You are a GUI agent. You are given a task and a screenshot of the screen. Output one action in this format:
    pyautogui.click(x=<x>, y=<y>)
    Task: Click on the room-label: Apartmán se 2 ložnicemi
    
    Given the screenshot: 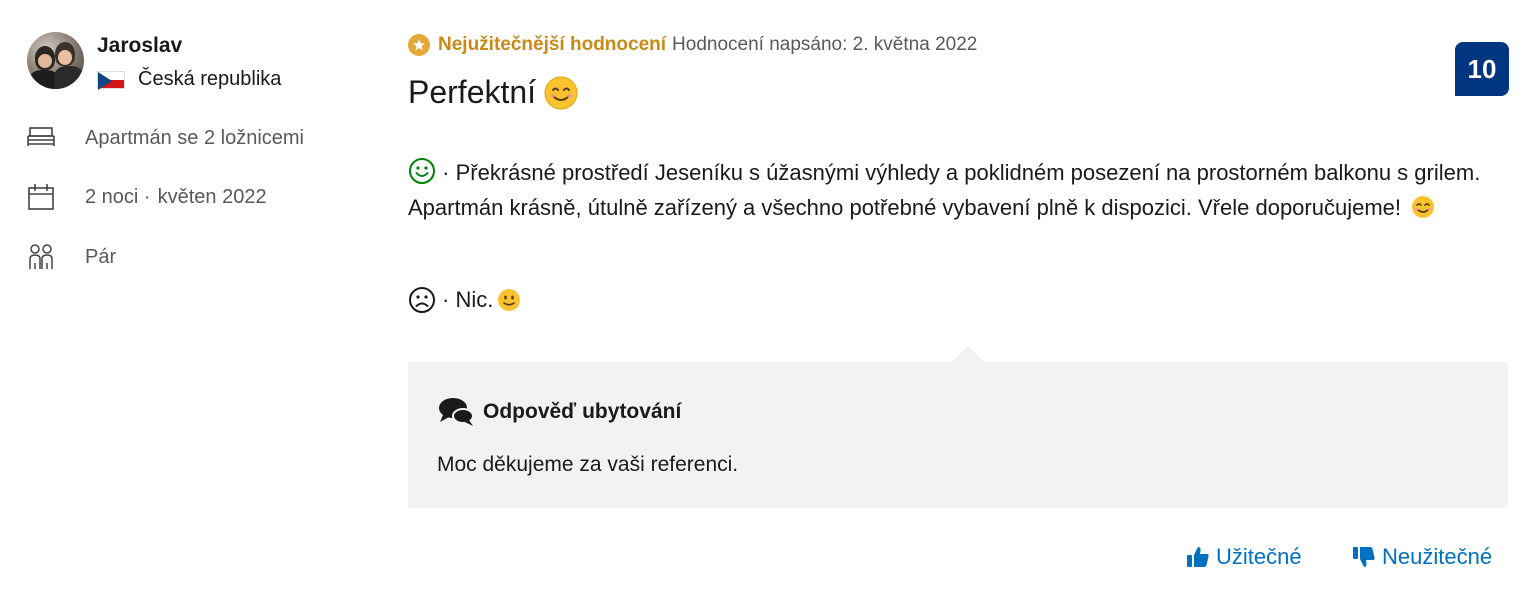 What is the action you would take?
    pyautogui.click(x=194, y=137)
    